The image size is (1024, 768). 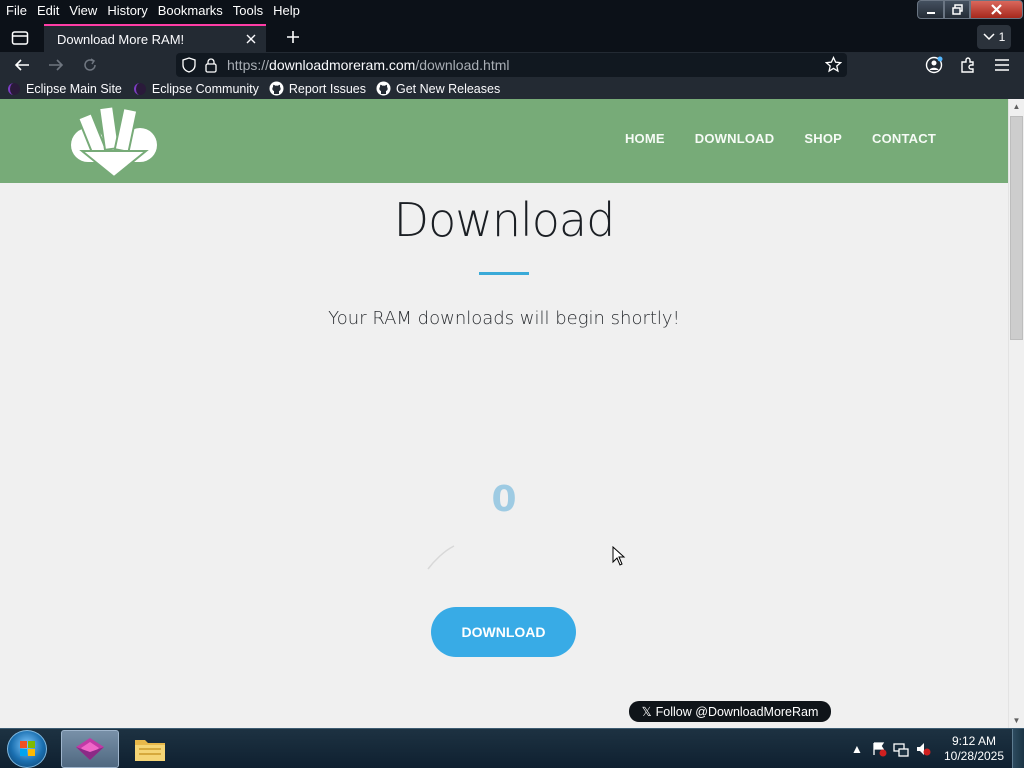 I want to click on site-header: HOME DOWNLOAD SHOP CONTACT, so click(x=504, y=141).